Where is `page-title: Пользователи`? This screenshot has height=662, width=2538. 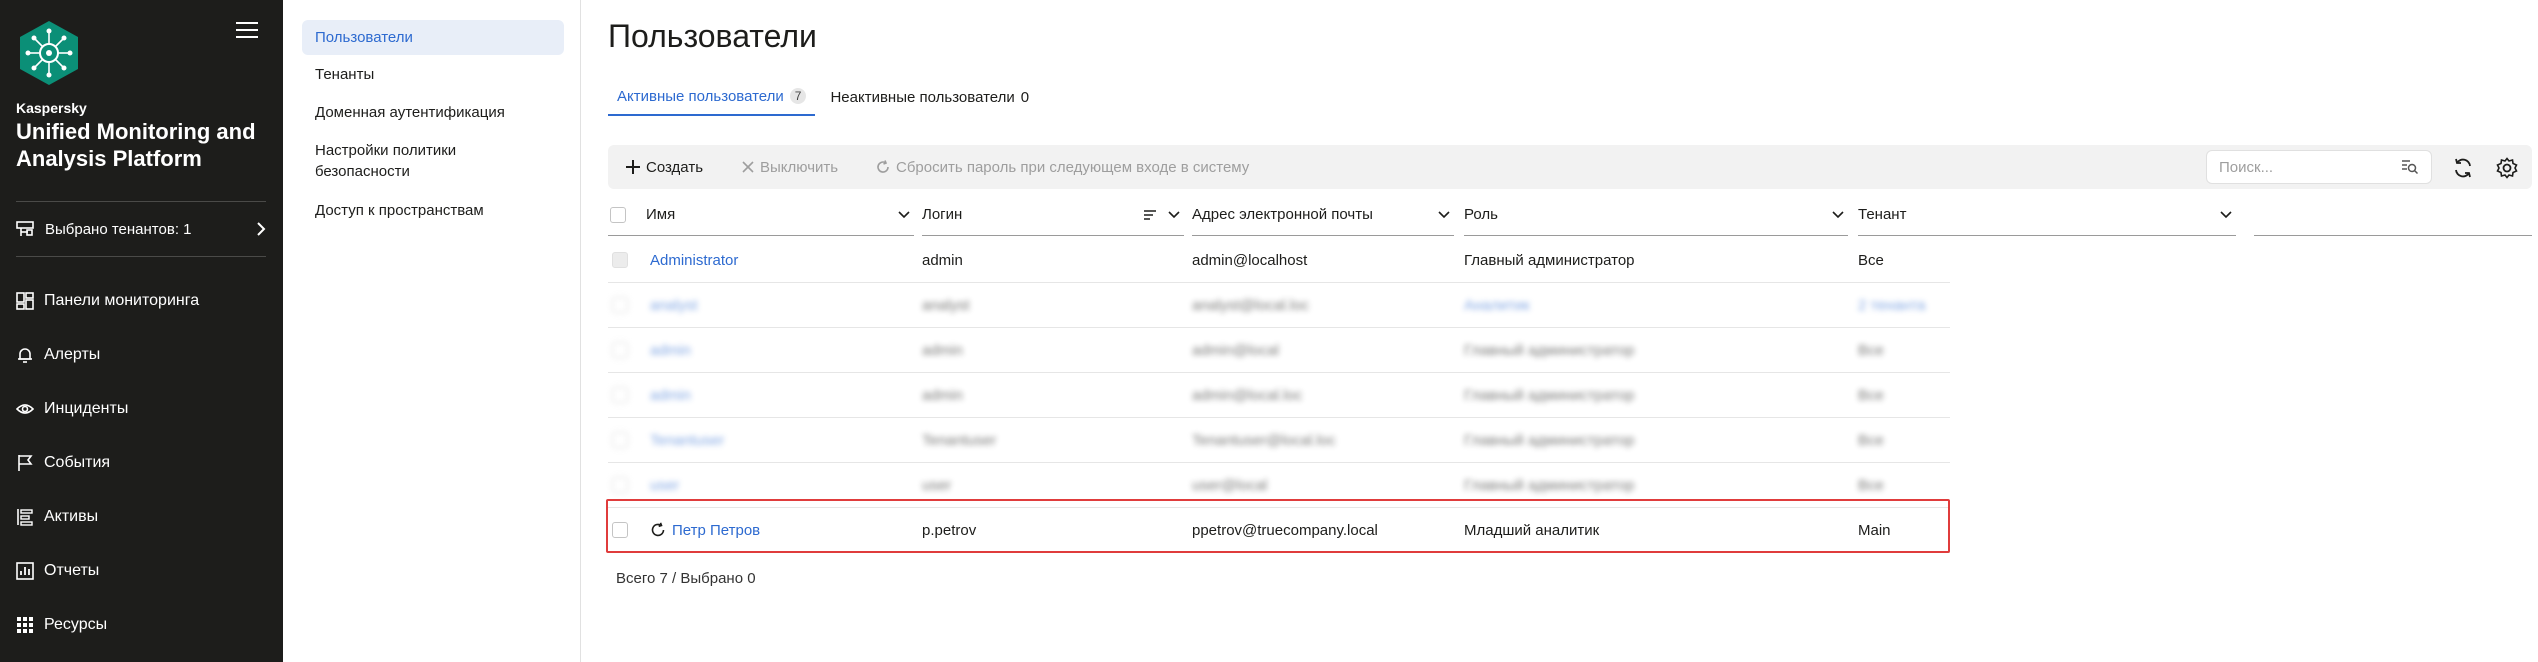 page-title: Пользователи is located at coordinates (712, 36).